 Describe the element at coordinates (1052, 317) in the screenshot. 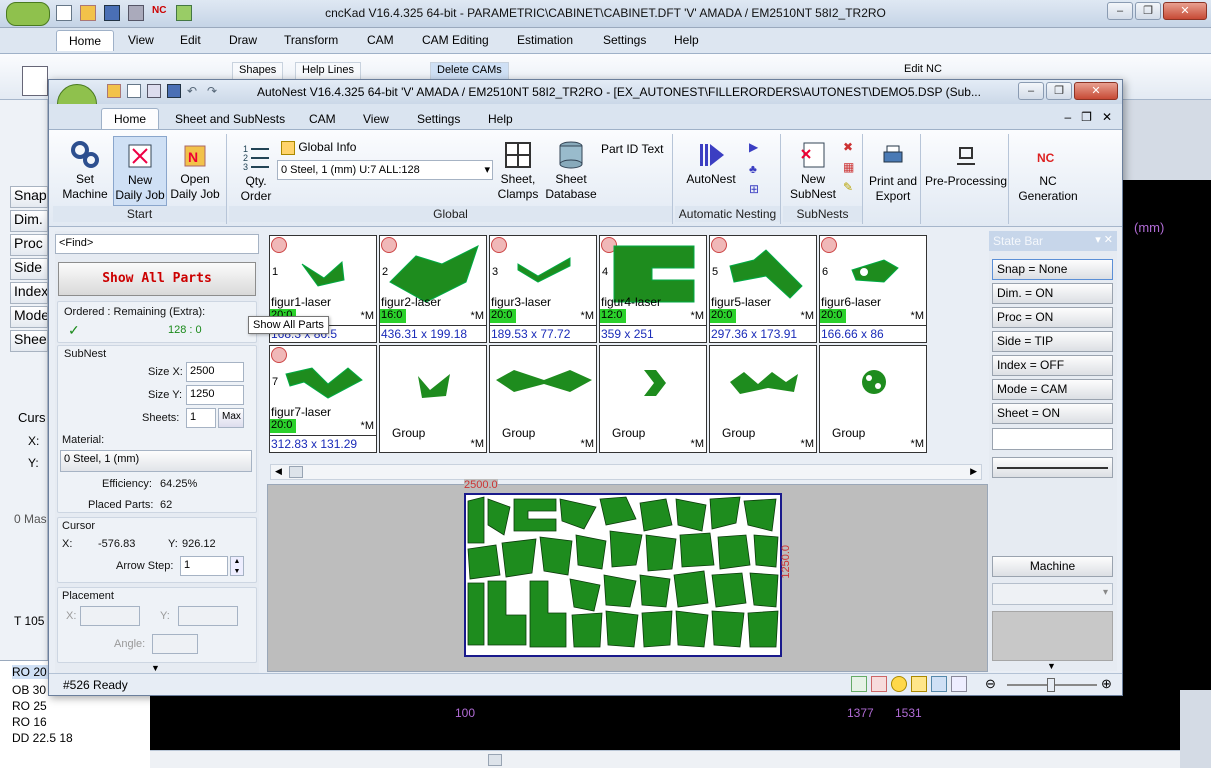

I see `state-proc-button: Proc = ON` at that location.